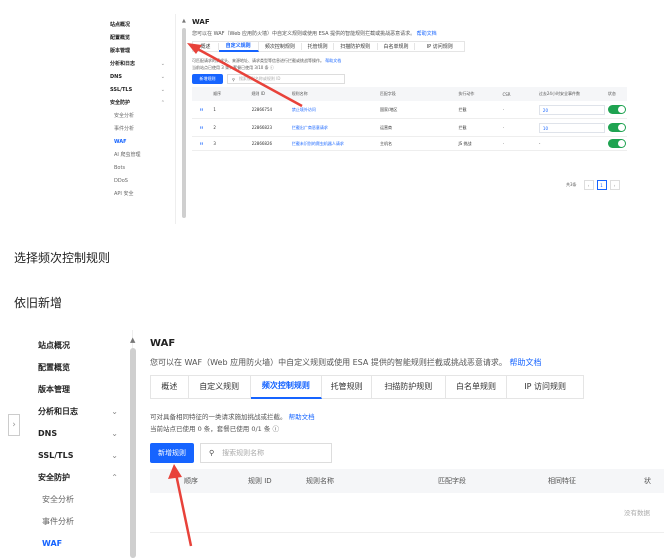 The image size is (670, 558). Describe the element at coordinates (409, 128) in the screenshot. I see `table-row: ⁞⁞ 2 22866823 拦截出广商恶意请求 运营商 拦截 - 10` at that location.